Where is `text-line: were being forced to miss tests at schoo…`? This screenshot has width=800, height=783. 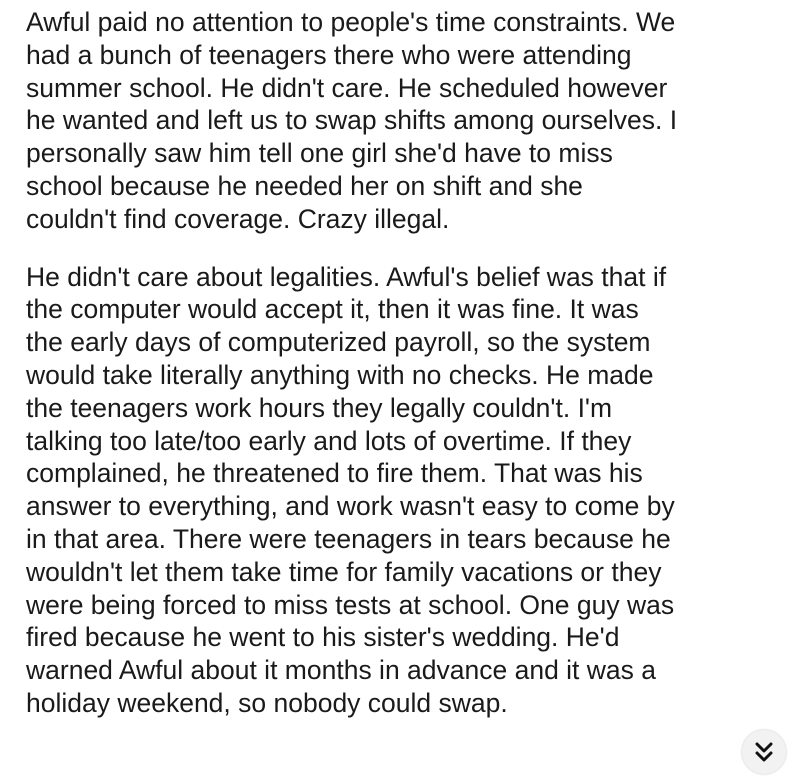
text-line: were being forced to miss tests at schoo… is located at coordinates (350, 604).